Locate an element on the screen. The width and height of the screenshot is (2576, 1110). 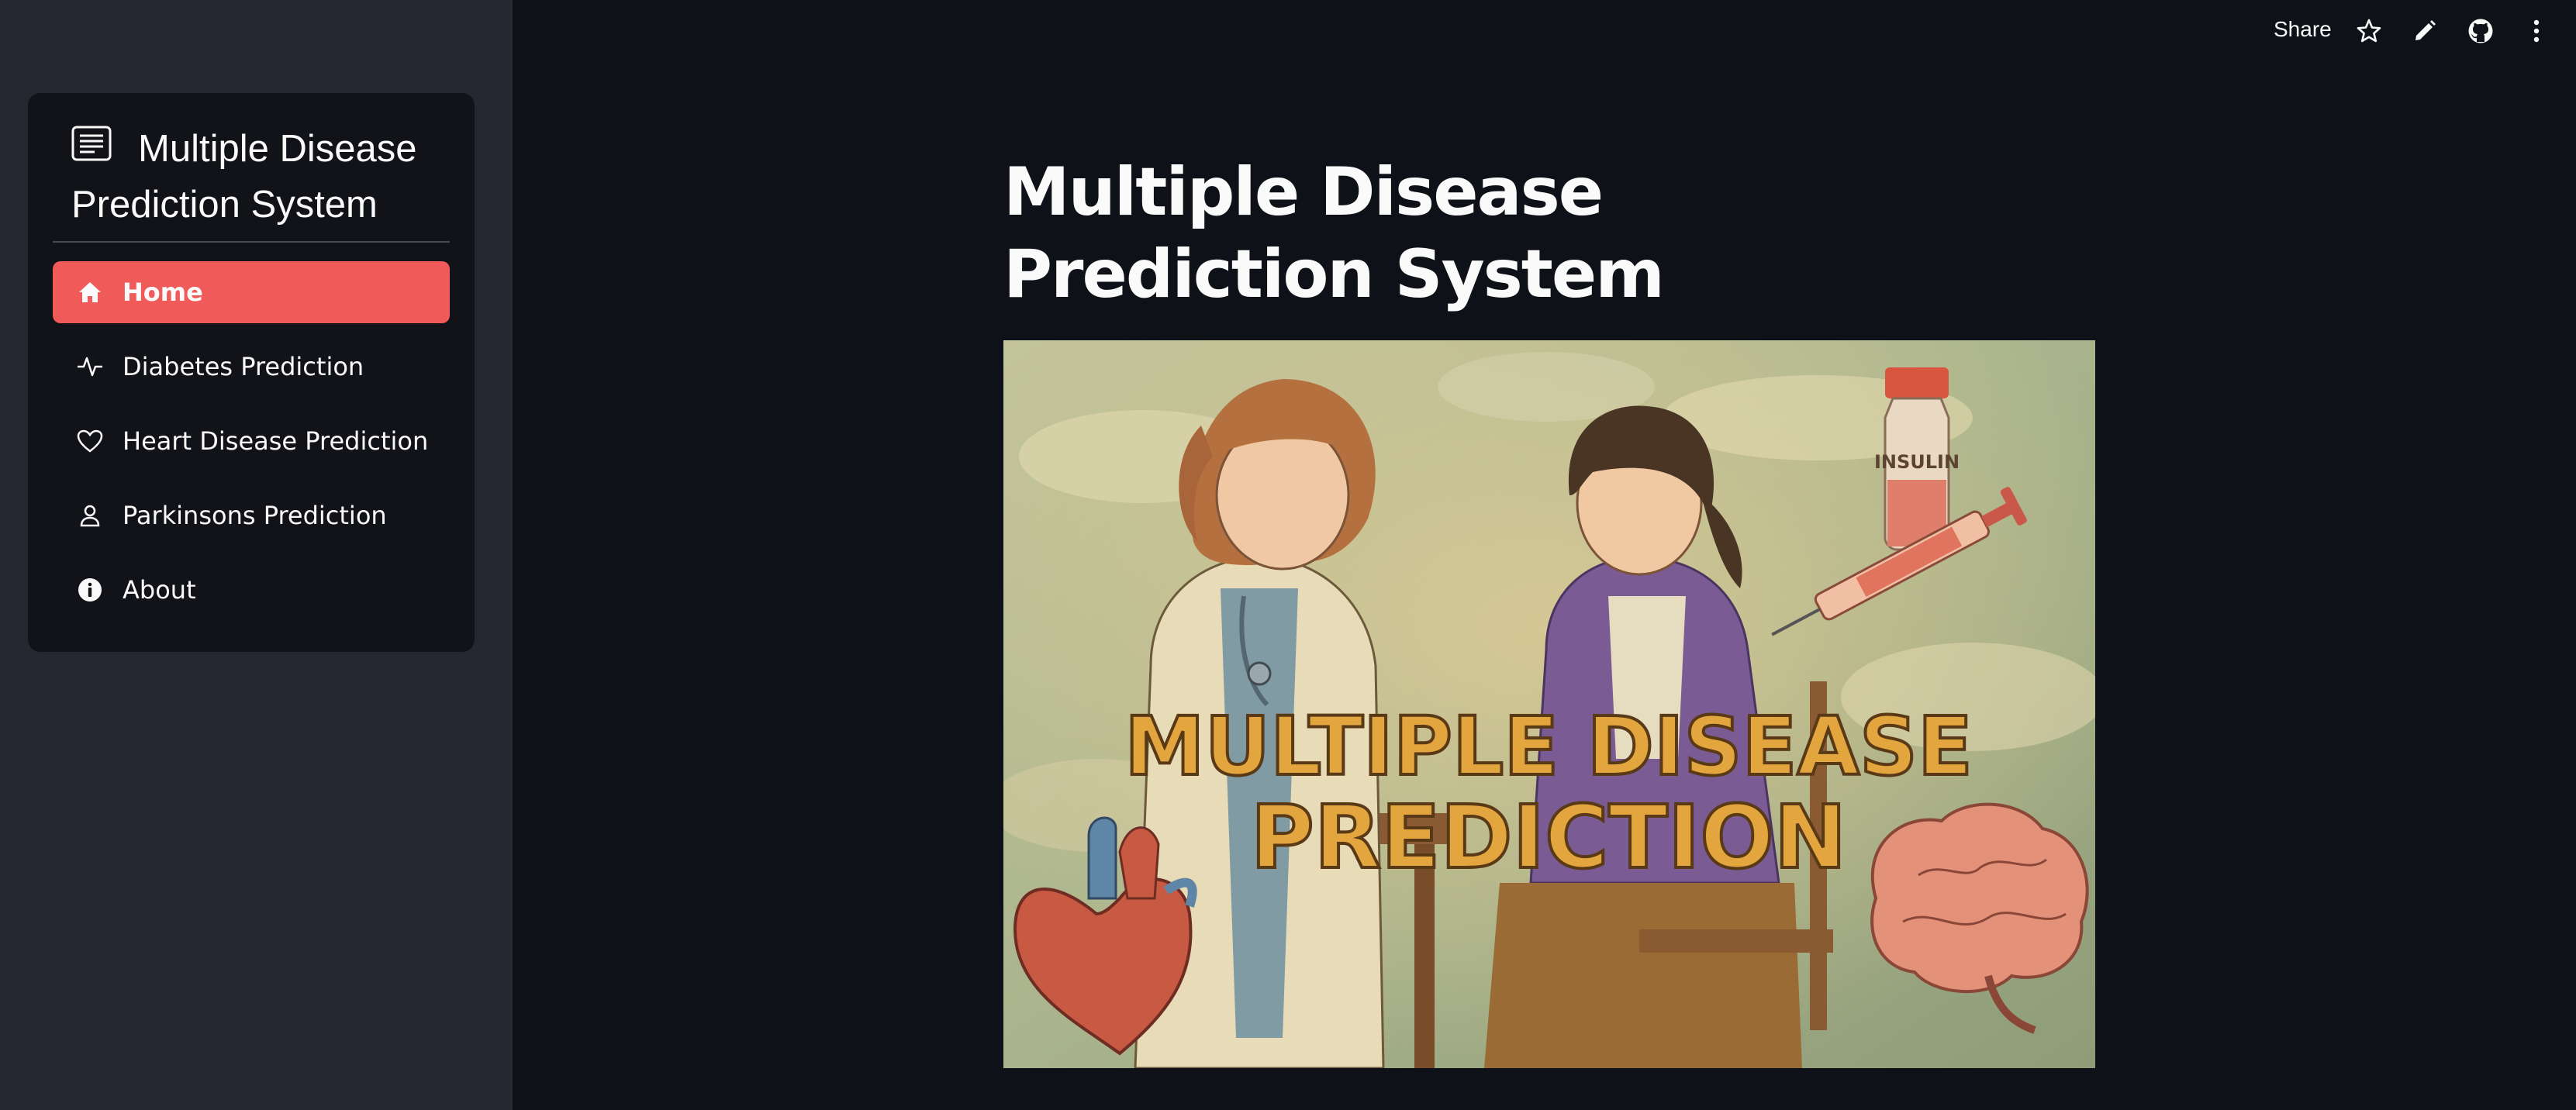
more-vertical-icon is located at coordinates (2536, 31).